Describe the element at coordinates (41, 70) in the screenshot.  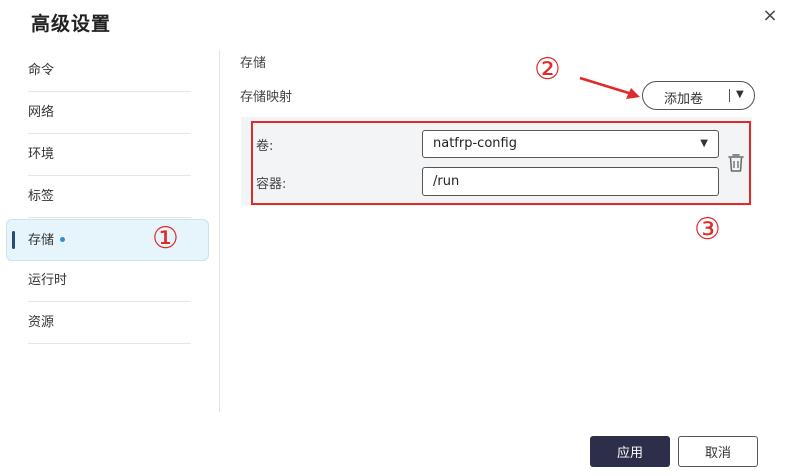
I see `sidebar-item-label: 命令` at that location.